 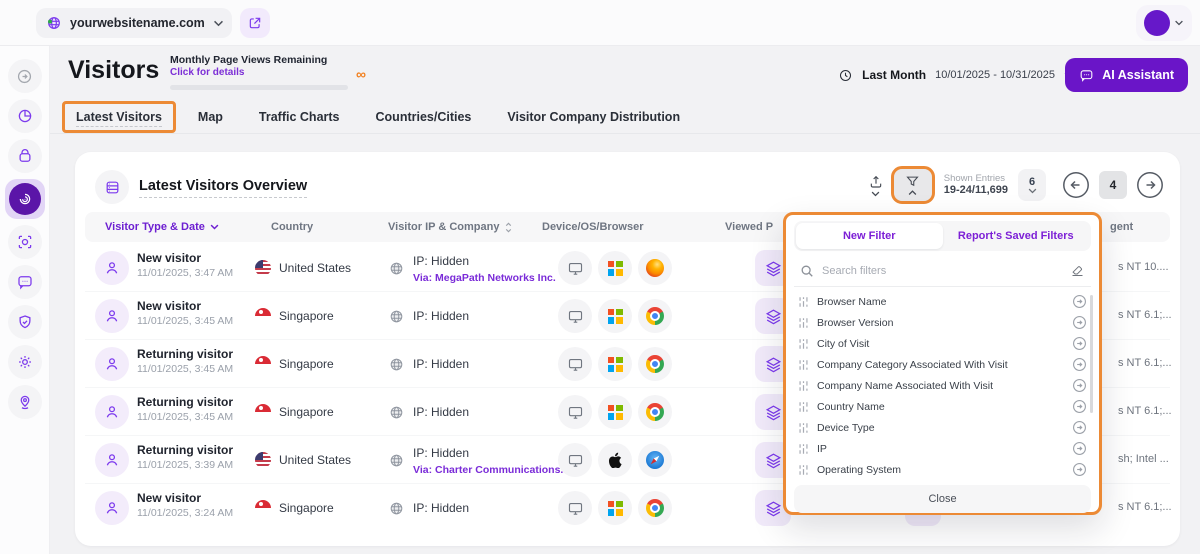 I want to click on filter-item: IP, so click(x=942, y=448).